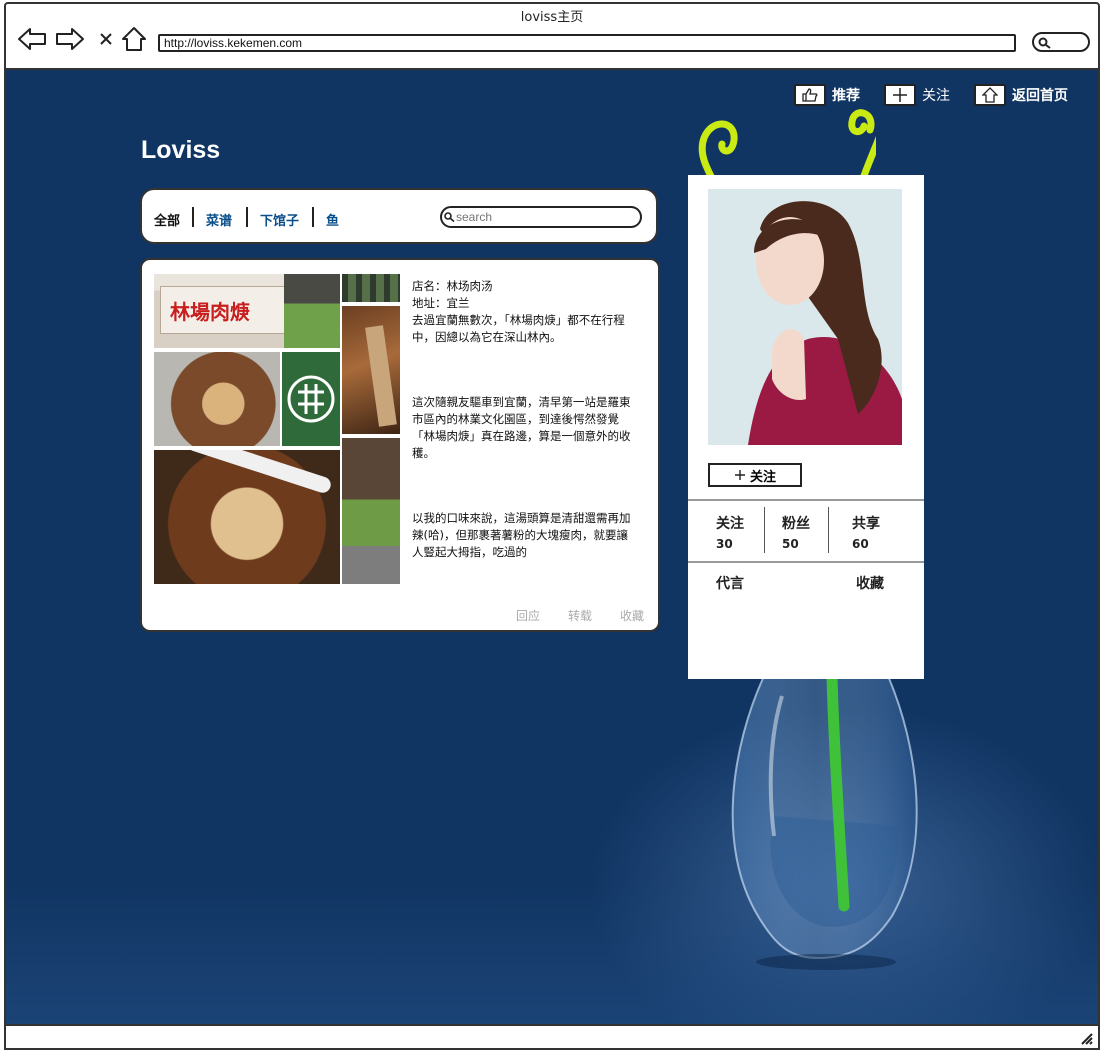 This screenshot has width=1103, height=1052. I want to click on forestry-logo-icon, so click(311, 399).